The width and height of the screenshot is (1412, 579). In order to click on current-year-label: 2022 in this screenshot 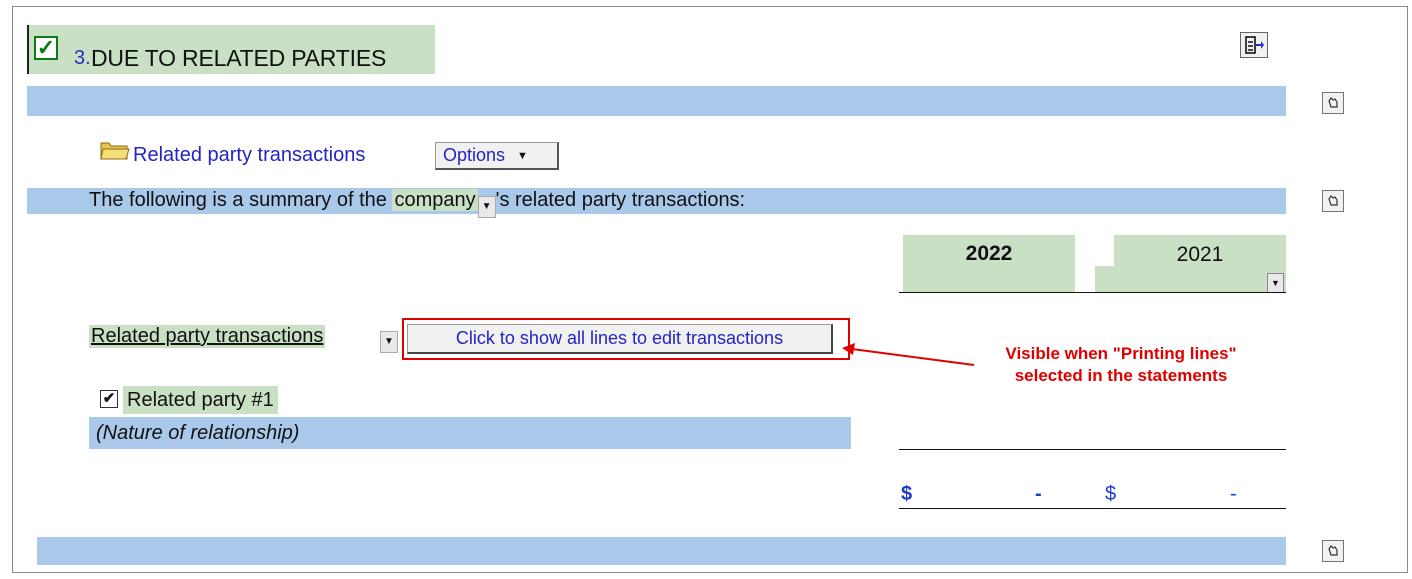, I will do `click(989, 253)`.